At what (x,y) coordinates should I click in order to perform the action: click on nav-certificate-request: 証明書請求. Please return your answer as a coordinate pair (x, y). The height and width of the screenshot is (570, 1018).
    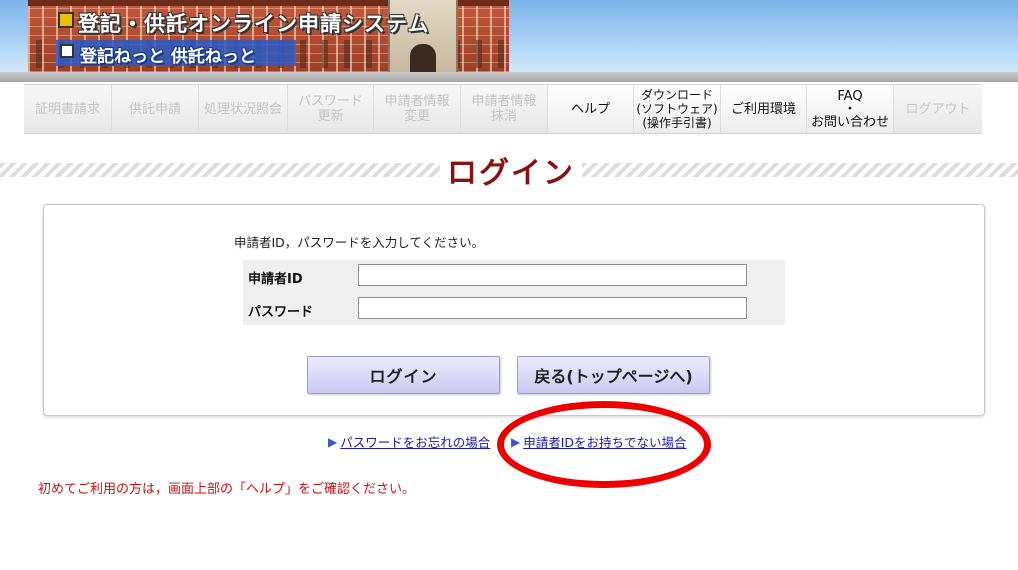
    Looking at the image, I should click on (68, 109).